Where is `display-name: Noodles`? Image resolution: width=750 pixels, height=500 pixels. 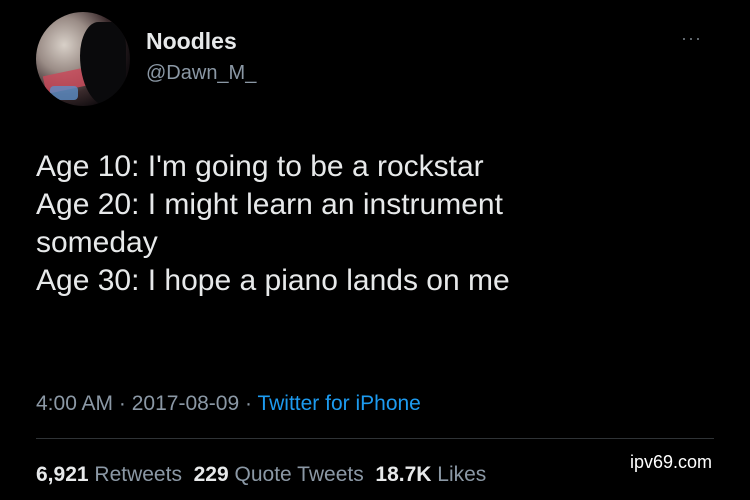 display-name: Noodles is located at coordinates (191, 41).